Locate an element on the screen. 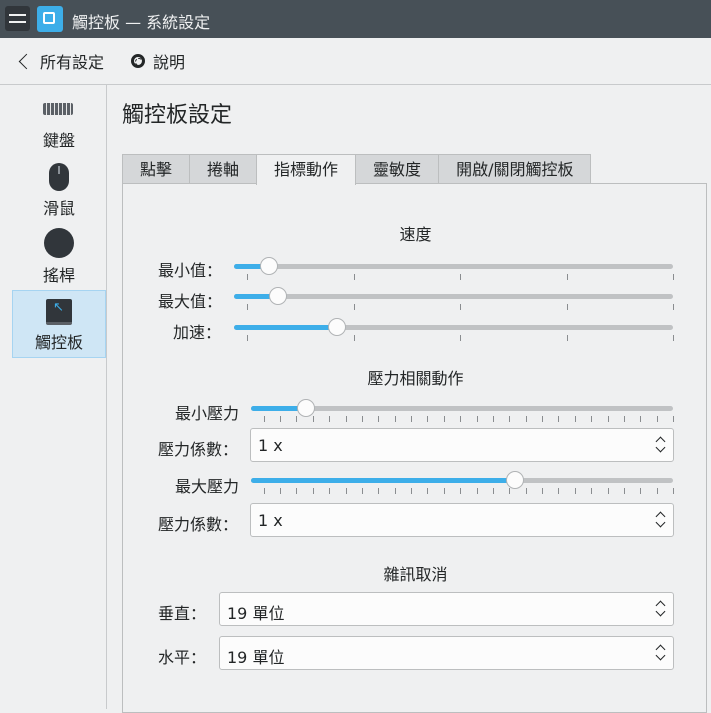  sidebar-item-label: 搖桿 is located at coordinates (58, 275).